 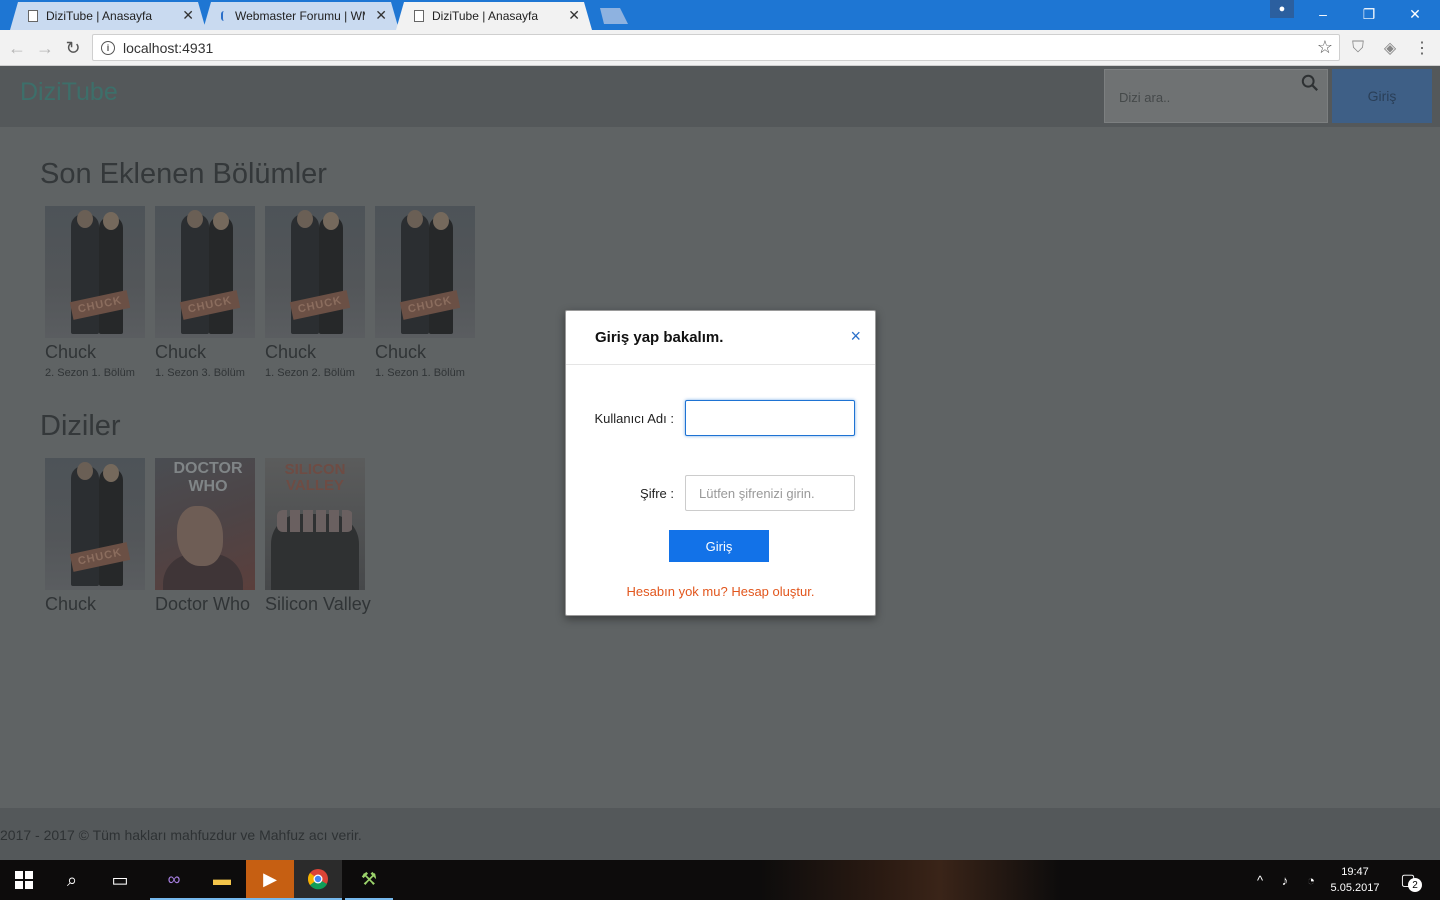 I want to click on taskbar: ⌕ ▭ ∞ ▬ ▶ ⚒ ^ ♪ ◔ 19:47 5.05.2017 ▢ 2, so click(x=720, y=880).